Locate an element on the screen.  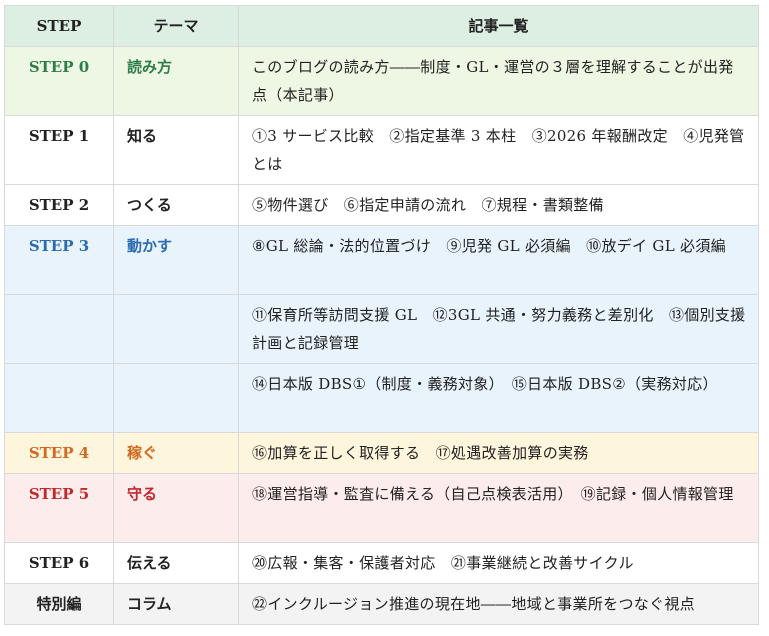
theme-cell: 知る is located at coordinates (176, 150).